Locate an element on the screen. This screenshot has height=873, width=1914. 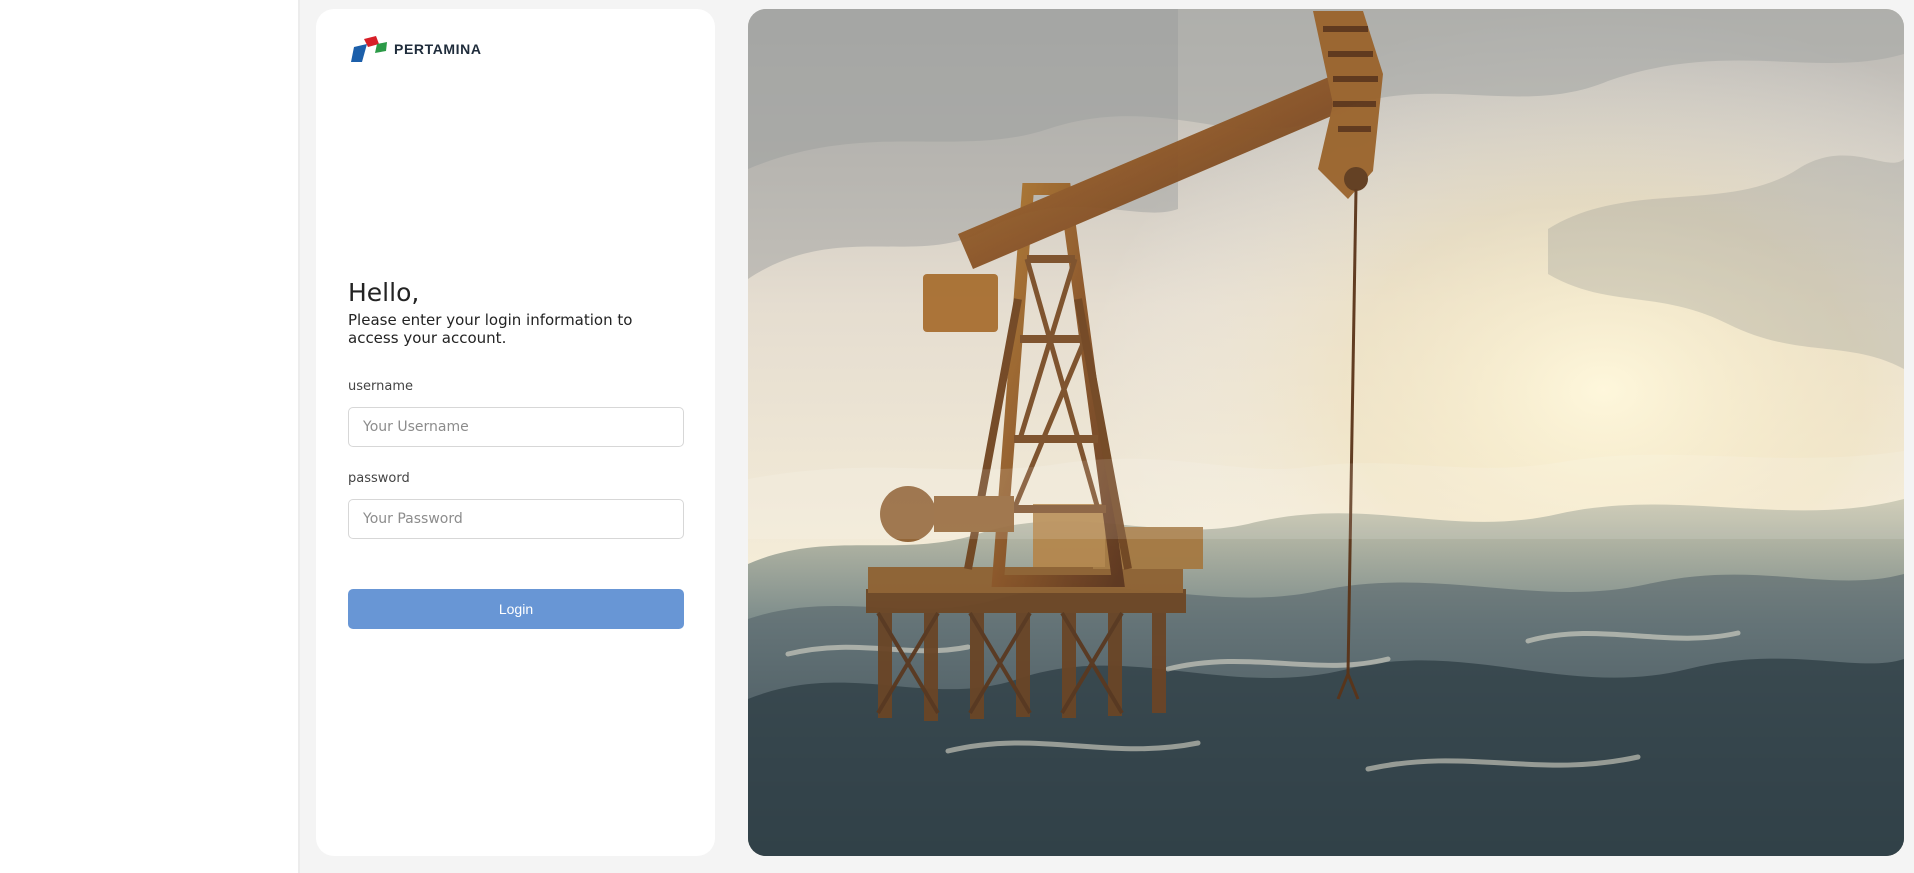
password-label: password is located at coordinates (379, 478).